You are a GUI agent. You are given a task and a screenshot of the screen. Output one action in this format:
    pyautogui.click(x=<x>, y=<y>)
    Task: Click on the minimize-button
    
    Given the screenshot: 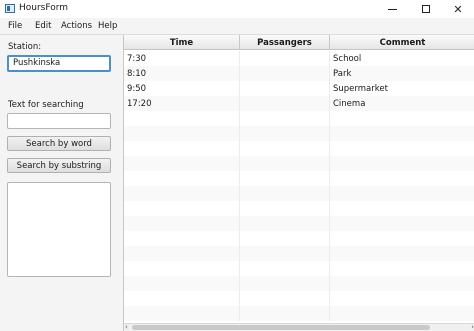 What is the action you would take?
    pyautogui.click(x=392, y=9)
    